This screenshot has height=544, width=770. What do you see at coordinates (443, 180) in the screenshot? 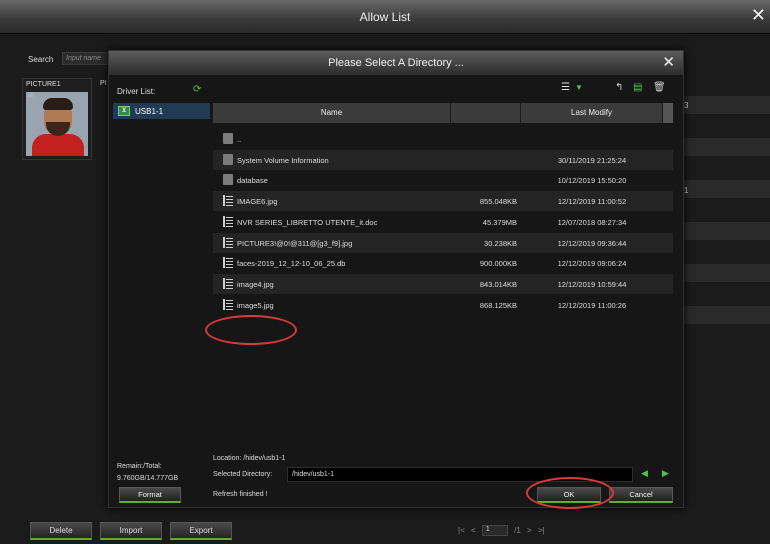
I see `file-row: database 10/12/2019 15:50:20` at bounding box center [443, 180].